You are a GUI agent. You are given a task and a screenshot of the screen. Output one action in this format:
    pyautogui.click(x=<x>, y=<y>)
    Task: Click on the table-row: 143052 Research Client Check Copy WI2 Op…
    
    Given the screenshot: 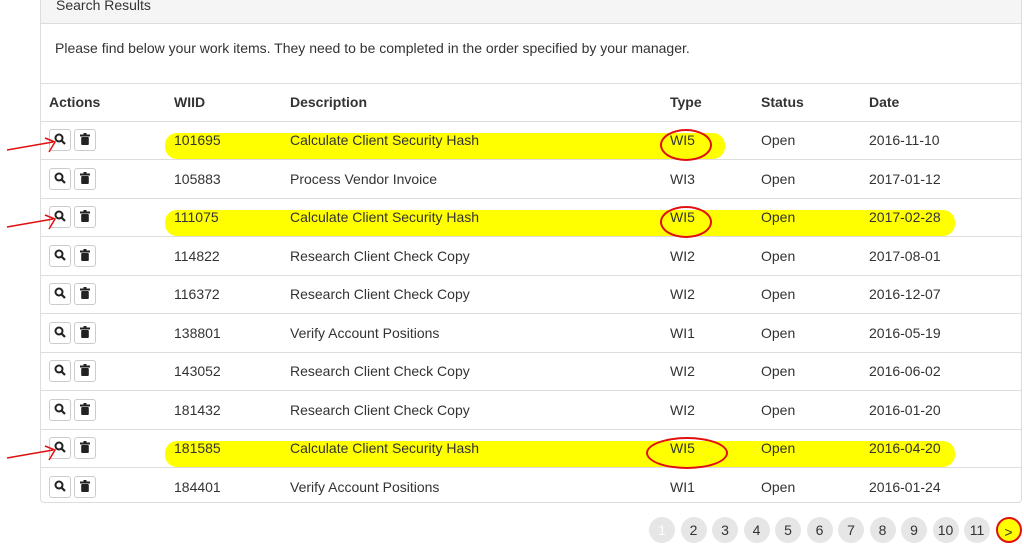 What is the action you would take?
    pyautogui.click(x=531, y=371)
    